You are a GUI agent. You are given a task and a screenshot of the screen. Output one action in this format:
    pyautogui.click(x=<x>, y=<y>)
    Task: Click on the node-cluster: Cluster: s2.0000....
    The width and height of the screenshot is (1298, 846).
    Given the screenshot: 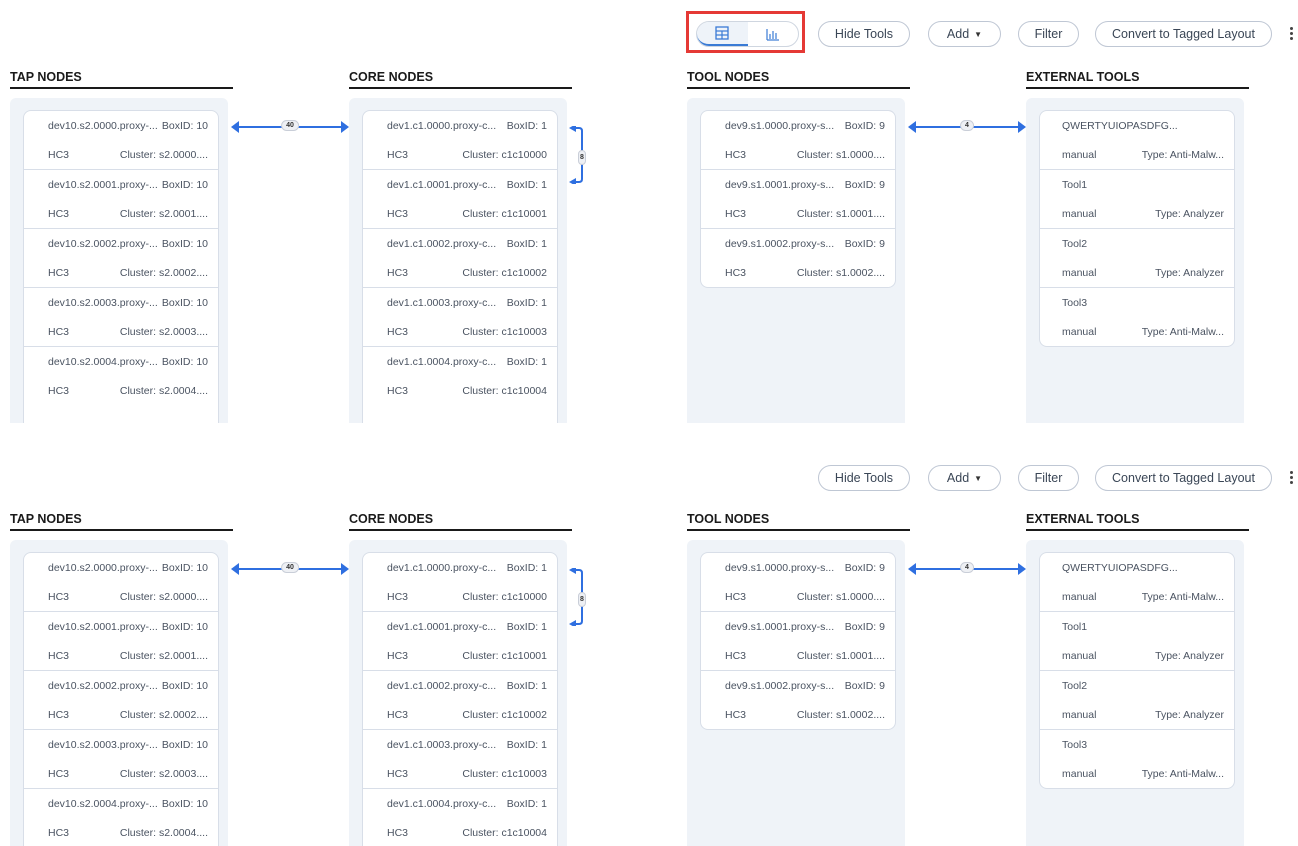 What is the action you would take?
    pyautogui.click(x=163, y=154)
    